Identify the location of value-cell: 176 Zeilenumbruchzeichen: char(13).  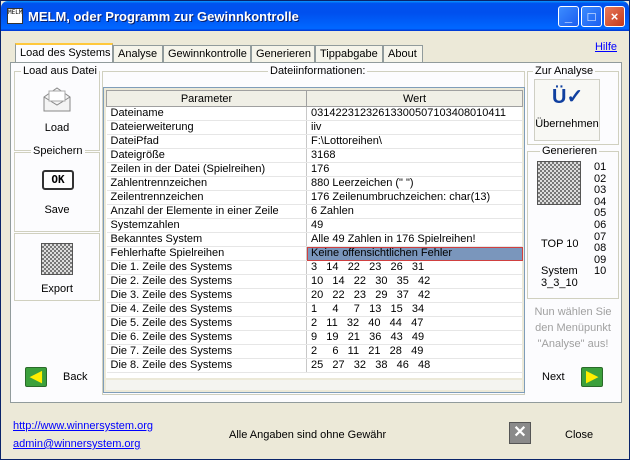
(414, 197).